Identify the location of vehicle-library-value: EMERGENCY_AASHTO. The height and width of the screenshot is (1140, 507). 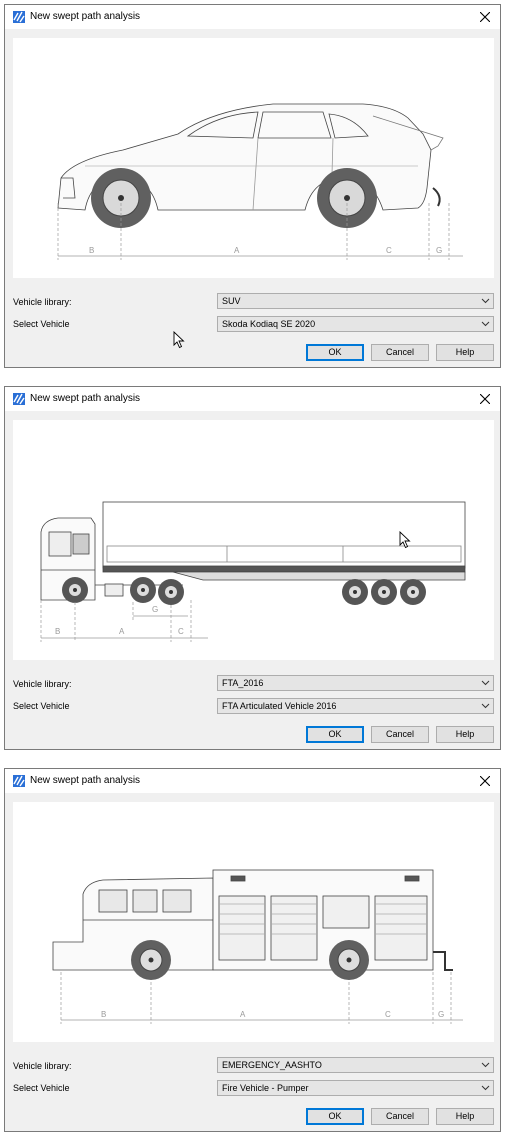
(272, 1065).